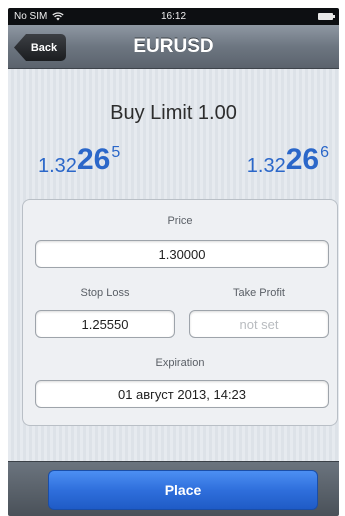 Image resolution: width=345 pixels, height=516 pixels. What do you see at coordinates (57, 166) in the screenshot?
I see `bid-price-base: 1.32` at bounding box center [57, 166].